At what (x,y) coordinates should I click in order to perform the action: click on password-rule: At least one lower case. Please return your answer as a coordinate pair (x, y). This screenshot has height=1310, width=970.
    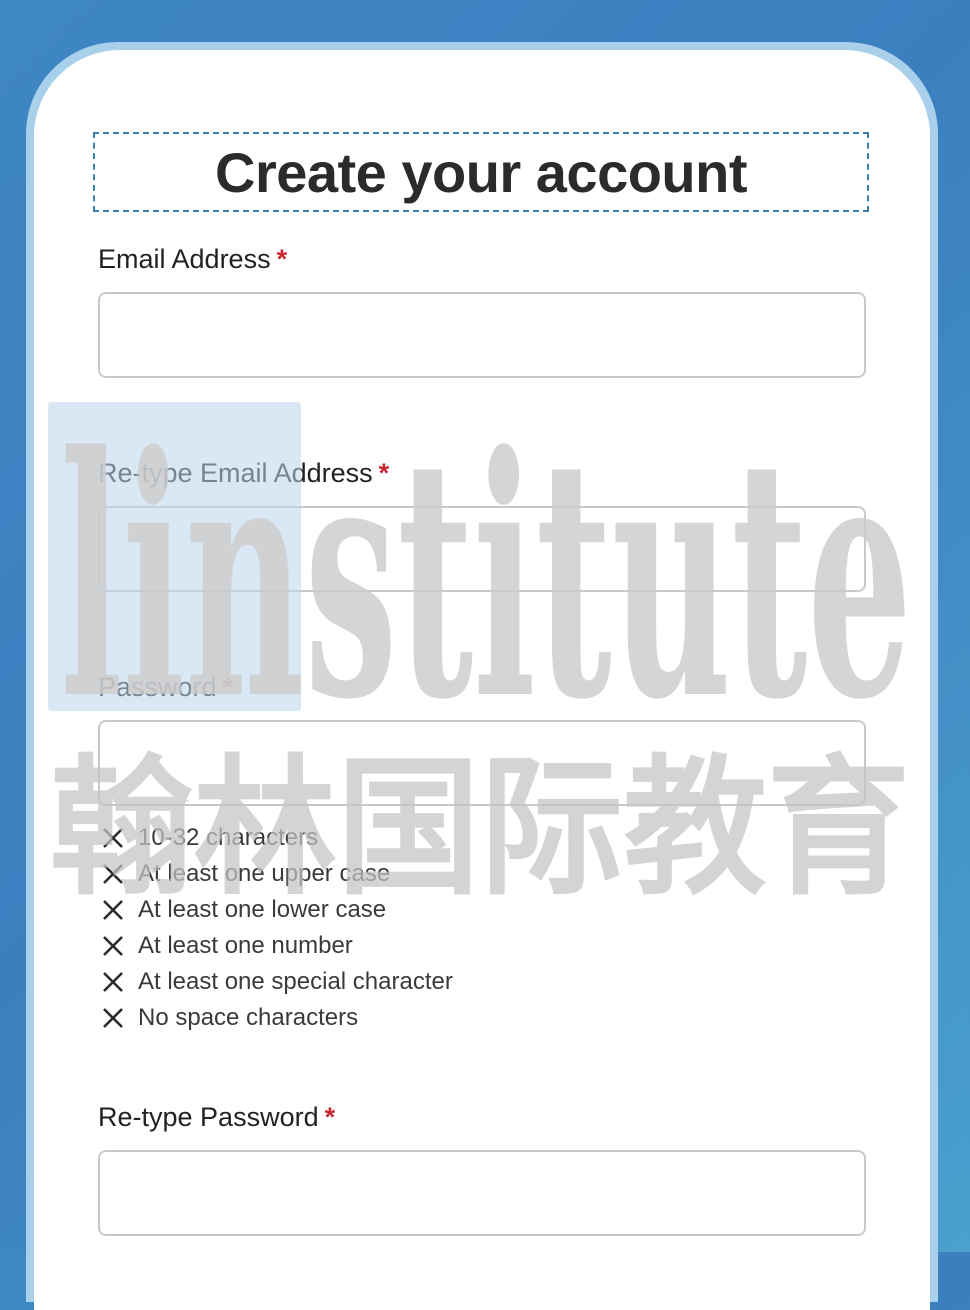
    Looking at the image, I should click on (276, 910).